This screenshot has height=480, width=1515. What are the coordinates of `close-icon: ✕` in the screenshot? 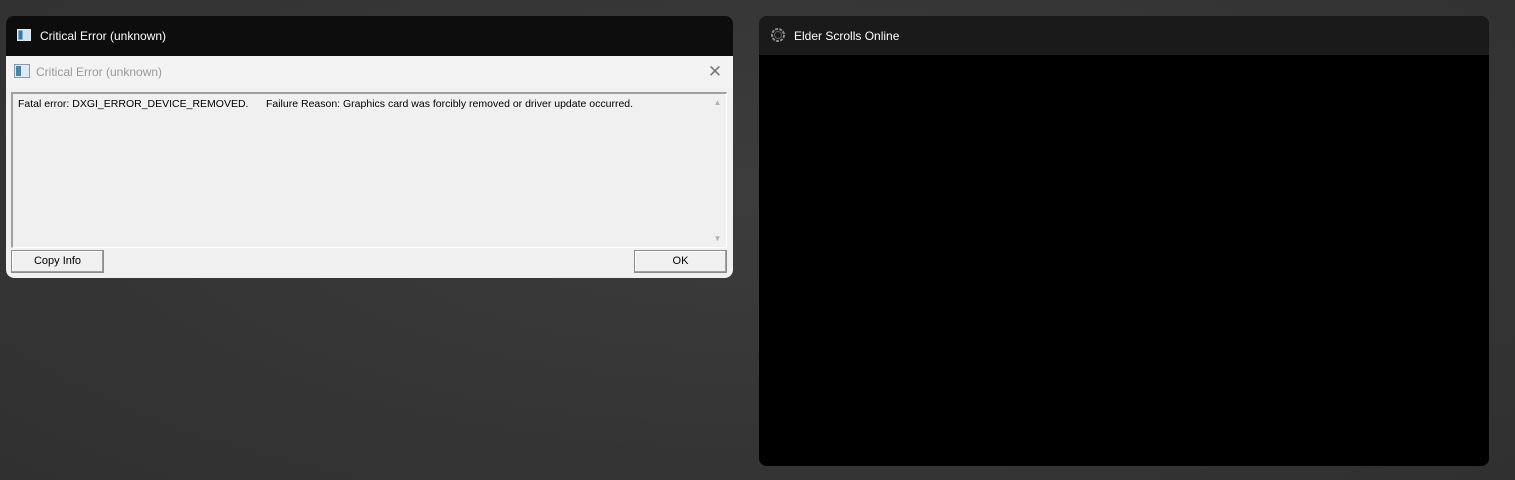 It's located at (715, 72).